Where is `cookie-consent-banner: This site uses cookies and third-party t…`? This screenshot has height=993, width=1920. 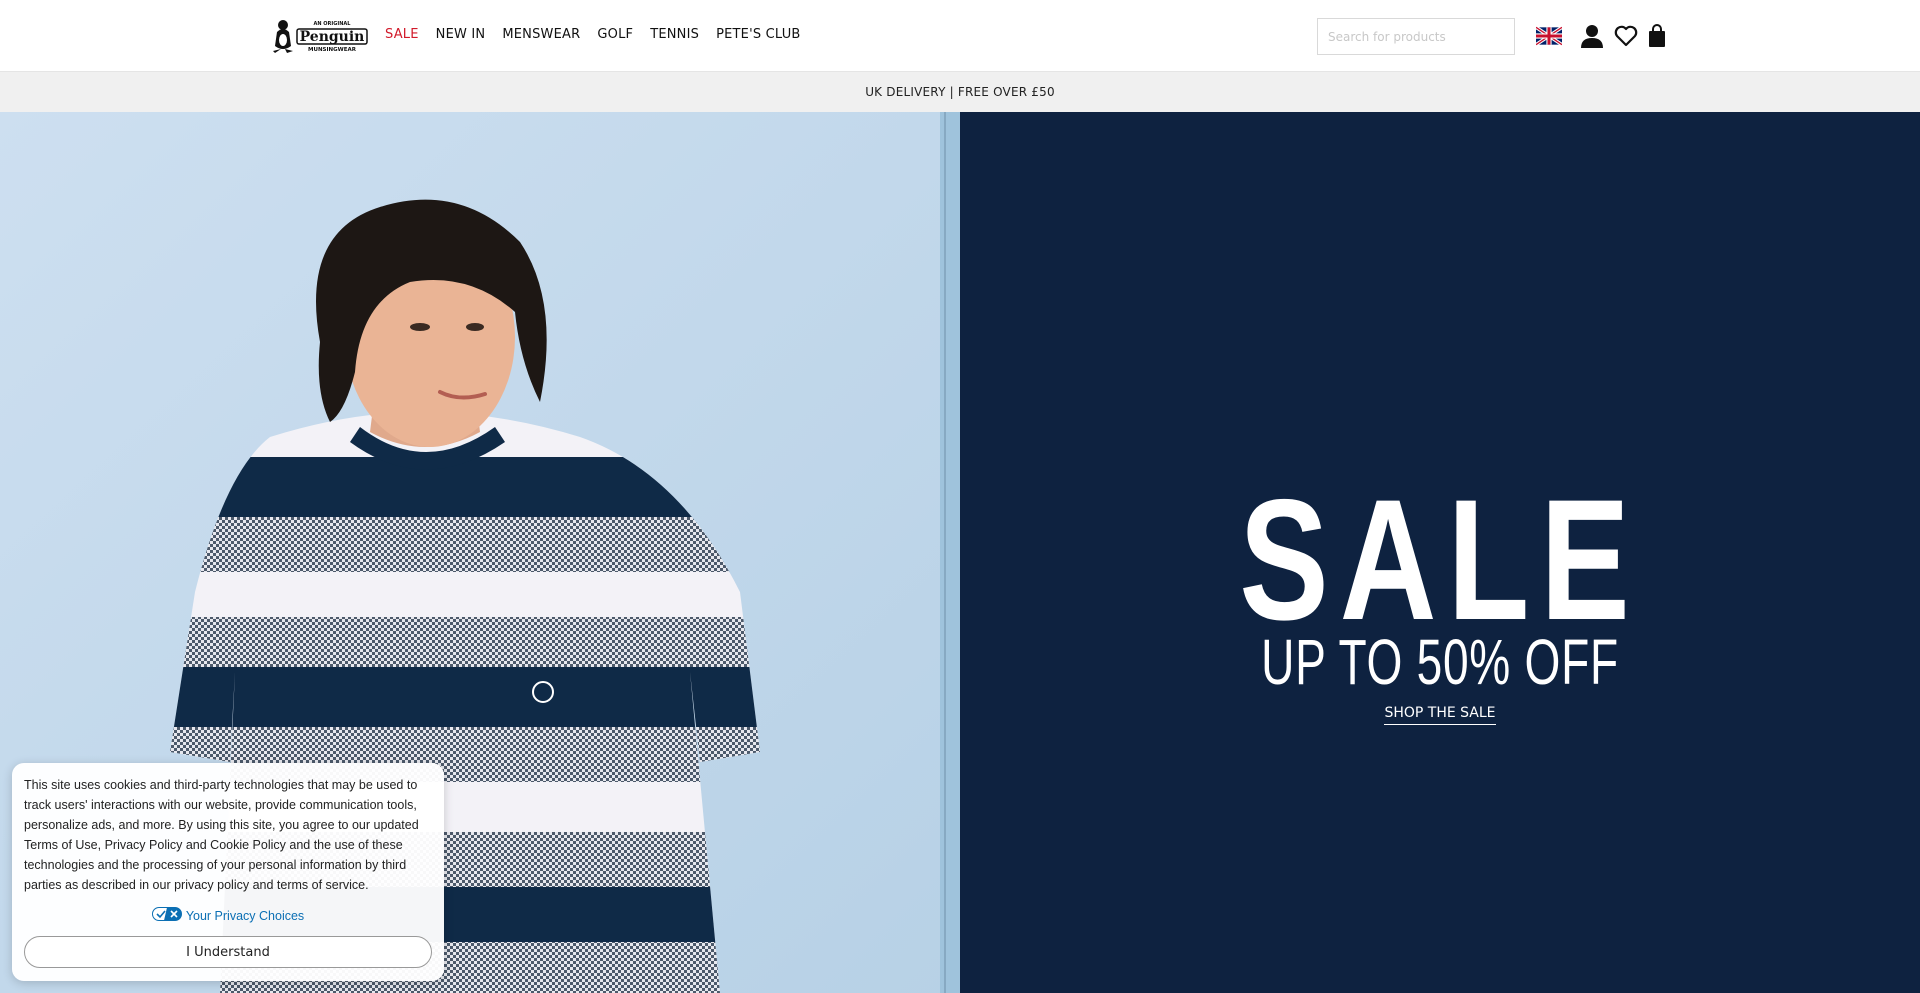 cookie-consent-banner: This site uses cookies and third-party t… is located at coordinates (228, 872).